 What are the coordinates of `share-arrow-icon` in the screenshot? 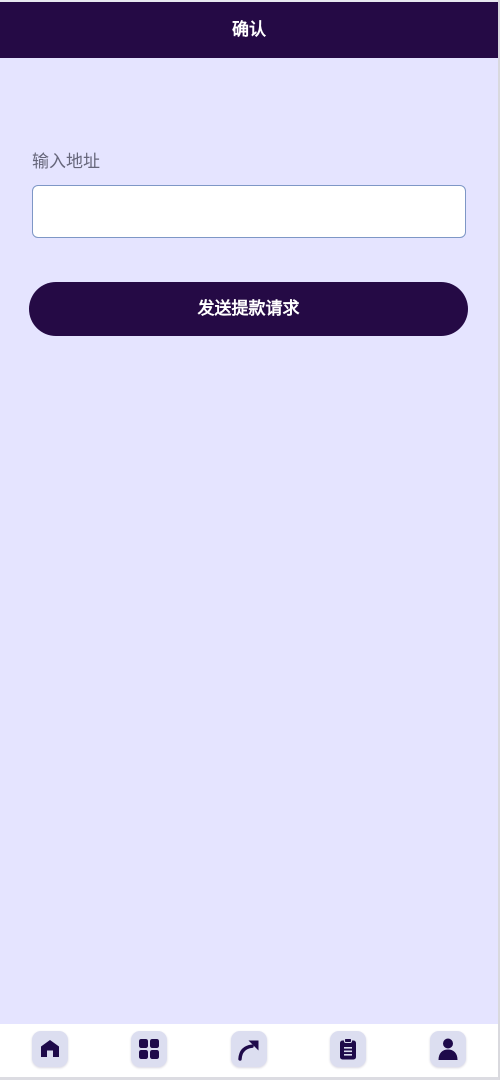 It's located at (248, 1050).